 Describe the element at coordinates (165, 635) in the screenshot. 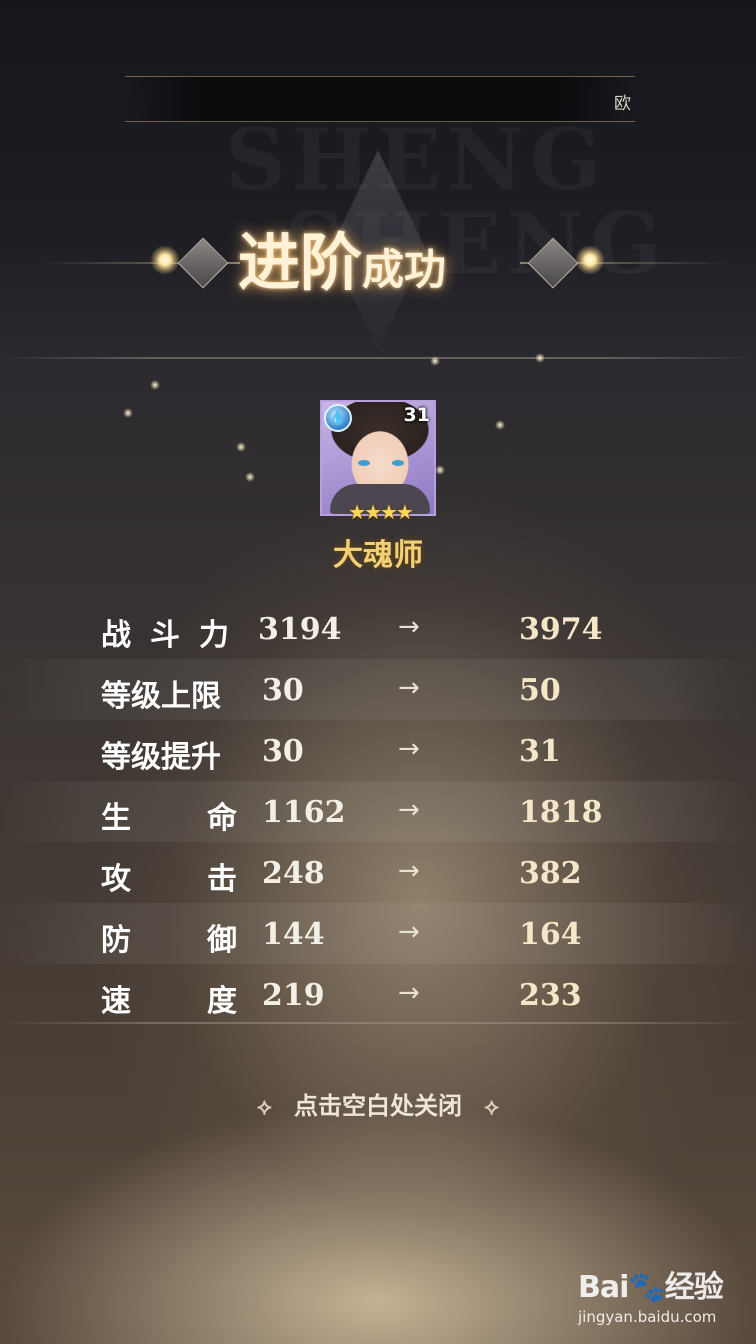

I see `stat-label-char: 斗` at that location.